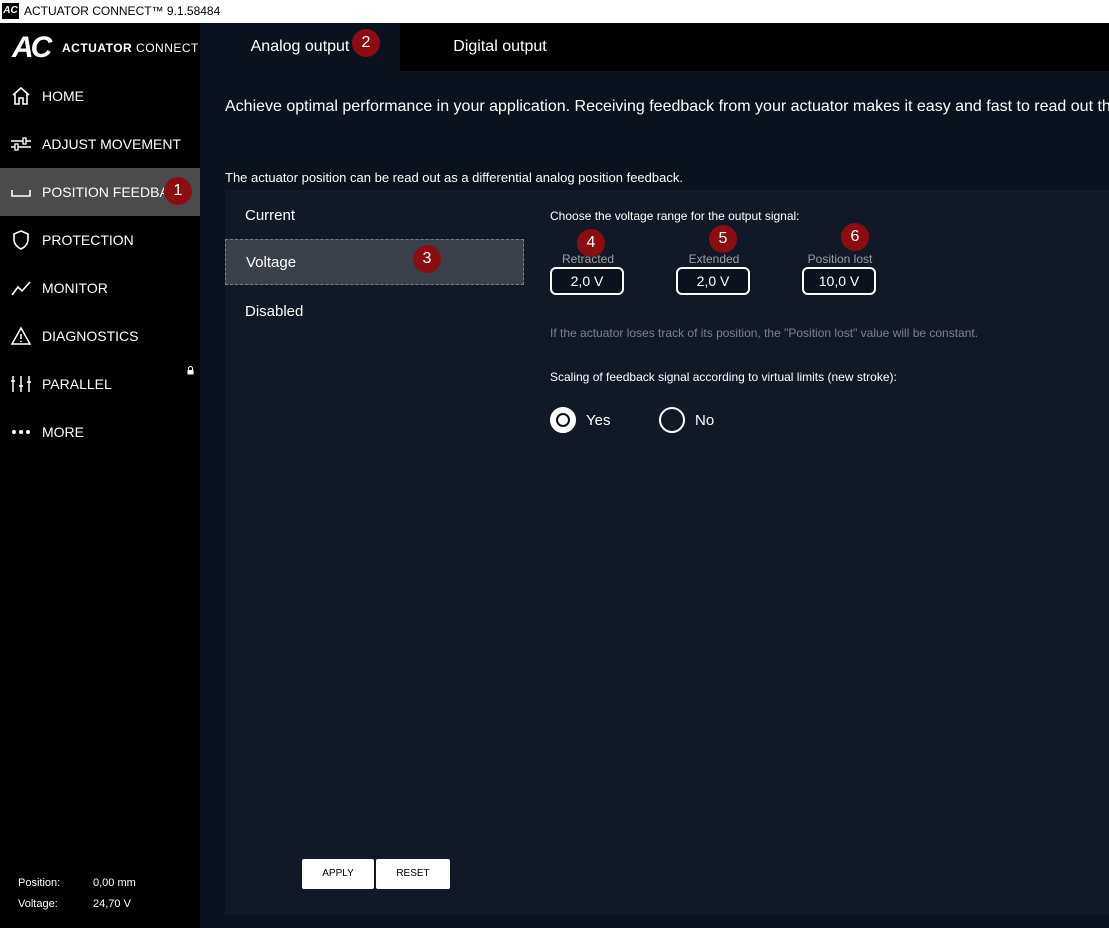 This screenshot has height=928, width=1109. What do you see at coordinates (32, 47) in the screenshot?
I see `logo-mark: AC` at bounding box center [32, 47].